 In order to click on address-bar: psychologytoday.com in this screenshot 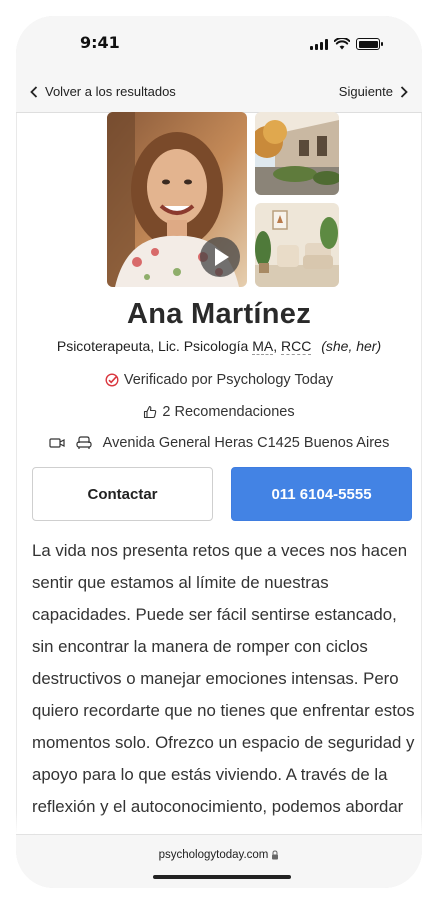, I will do `click(219, 855)`.